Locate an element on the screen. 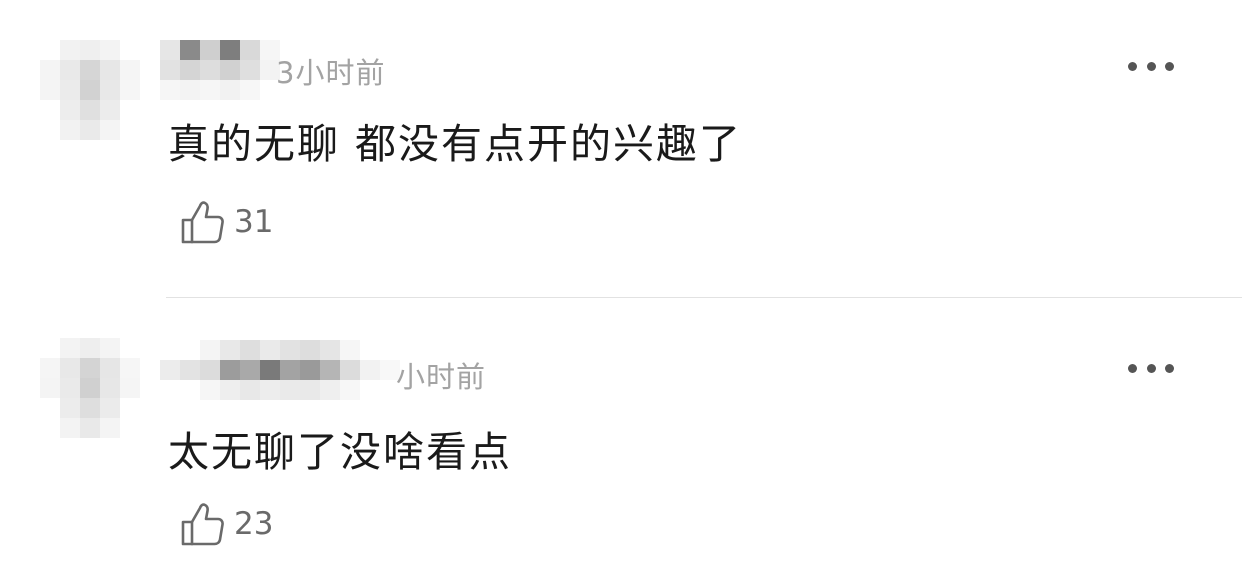 This screenshot has height=585, width=1242. comment-text: 真的无聊 都没有点开的兴趣了 is located at coordinates (455, 144).